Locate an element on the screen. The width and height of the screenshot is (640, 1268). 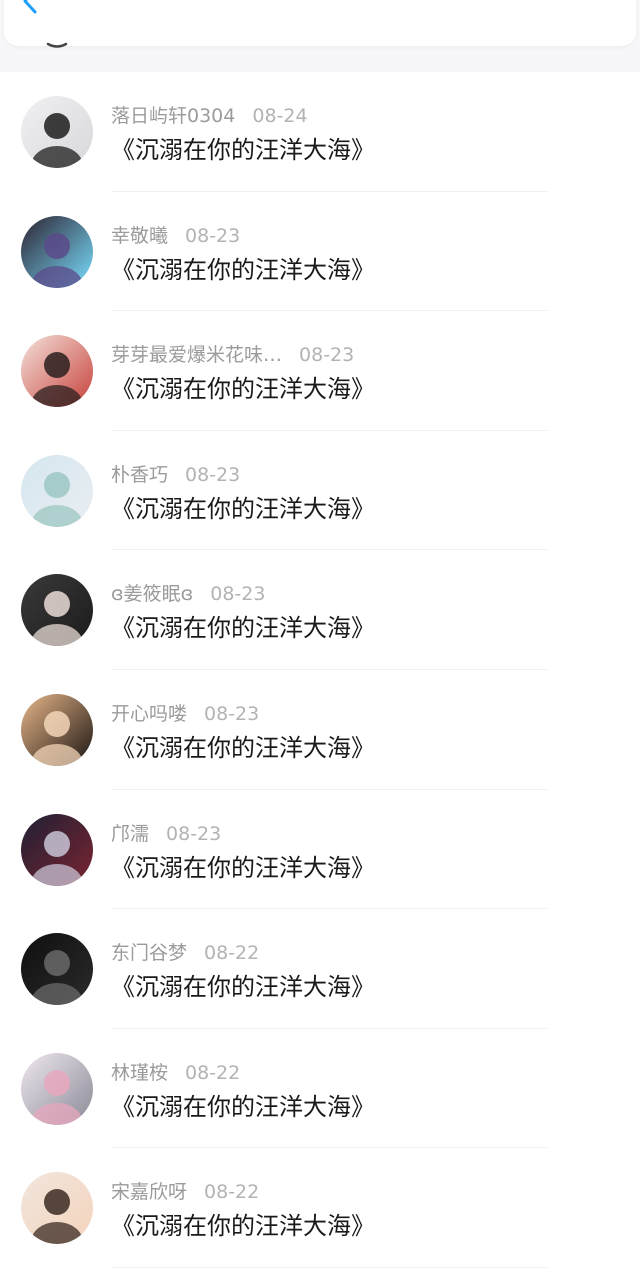
list-item: 东门谷梦 08-22 《沉溺在你的汪洋大海》 is located at coordinates (320, 969).